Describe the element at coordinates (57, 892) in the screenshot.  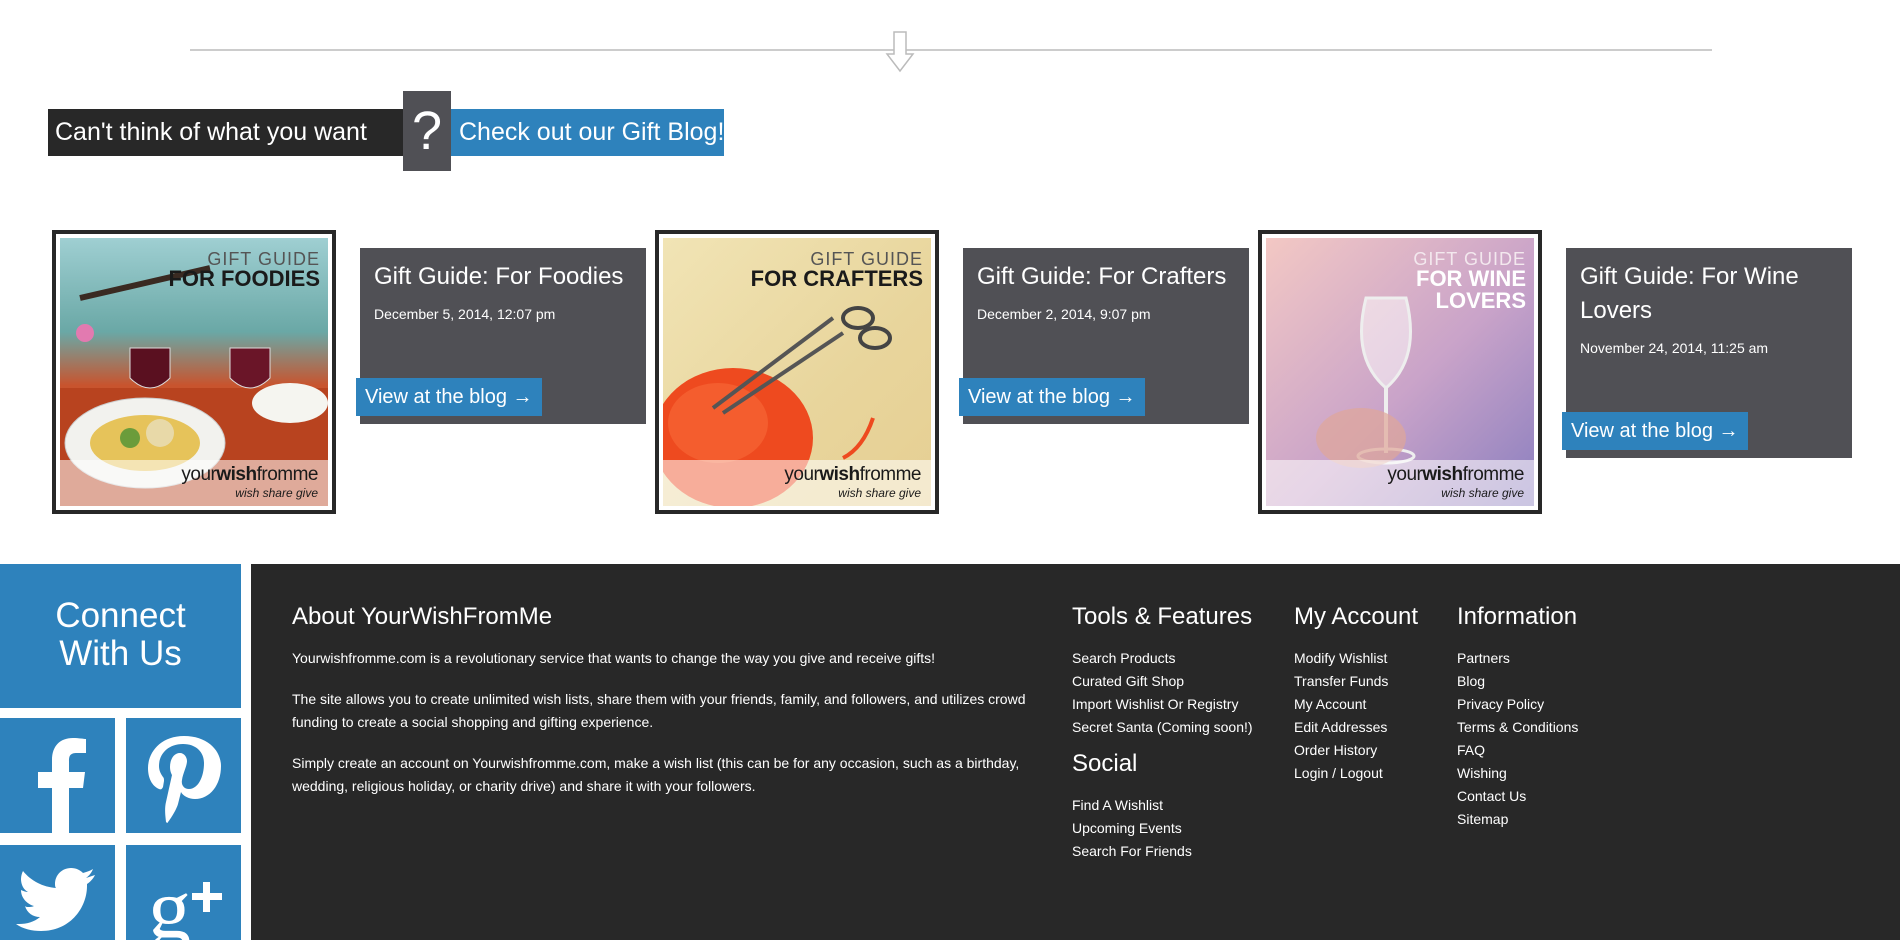
I see `twitter-icon` at that location.